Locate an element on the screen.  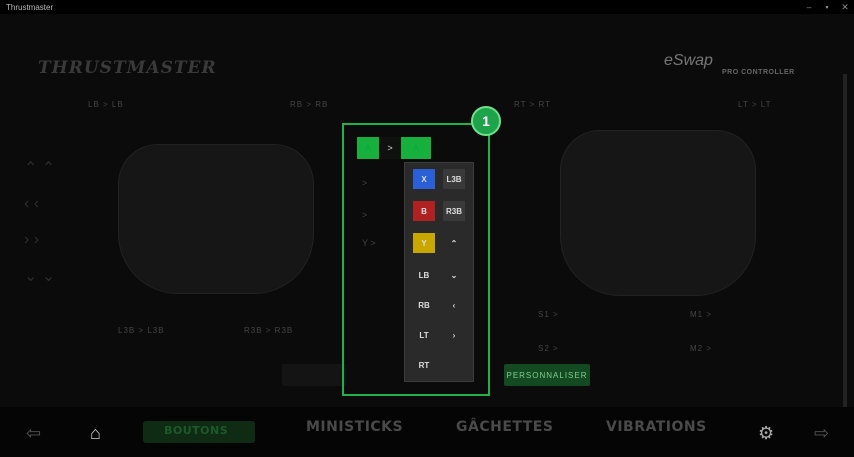
source-button: A is located at coordinates (368, 148).